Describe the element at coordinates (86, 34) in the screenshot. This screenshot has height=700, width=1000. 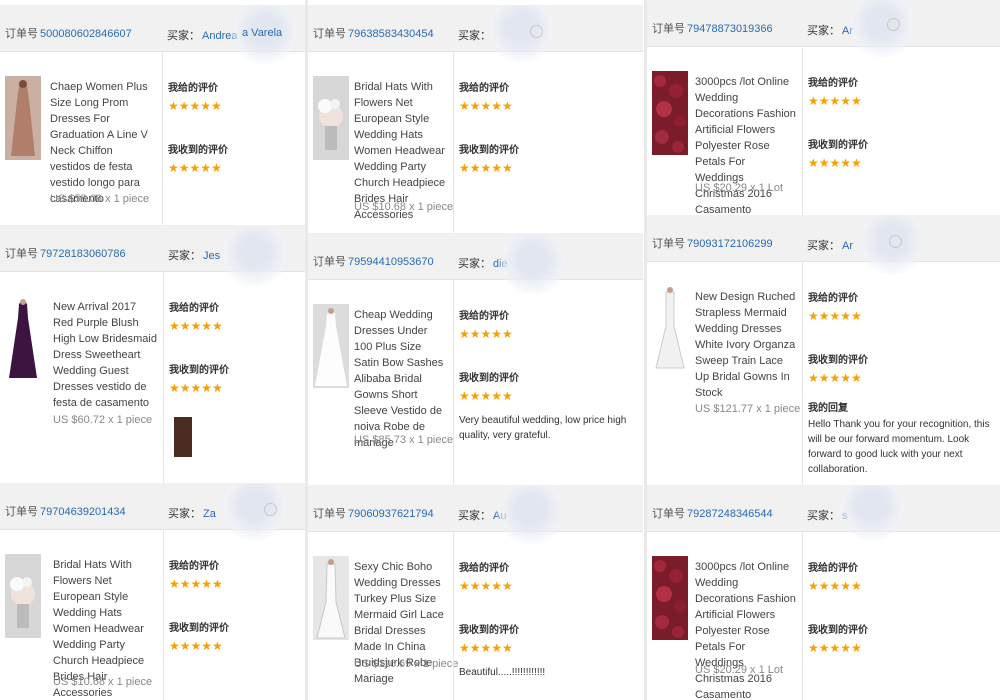
I see `order-number-link: 500080602846607` at that location.